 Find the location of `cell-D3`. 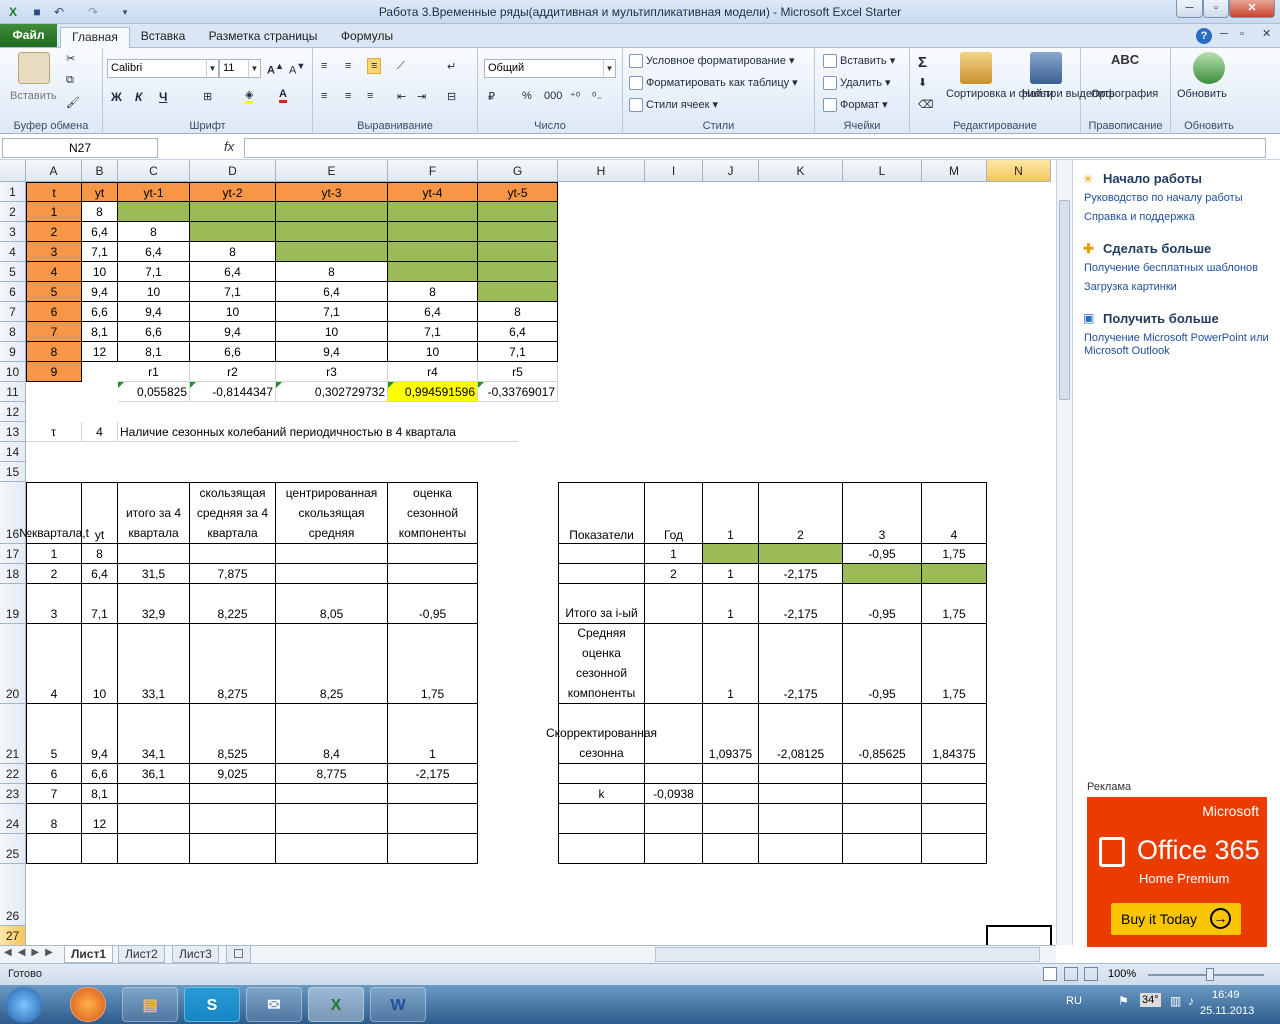

cell-D3 is located at coordinates (233, 232).